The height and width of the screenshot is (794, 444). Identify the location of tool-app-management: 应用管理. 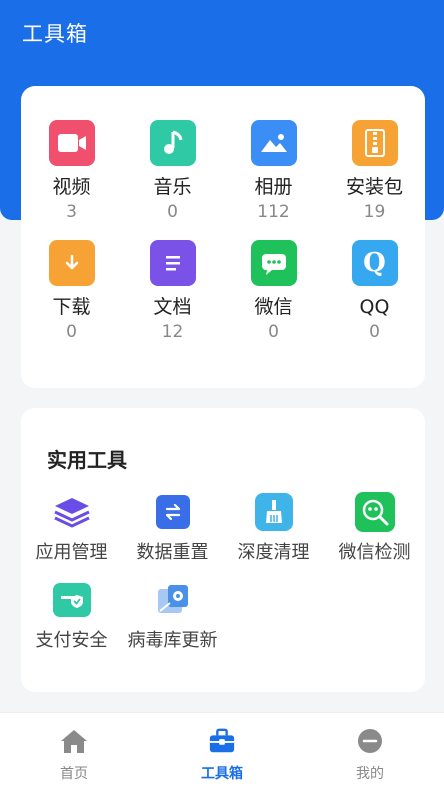
(71, 528).